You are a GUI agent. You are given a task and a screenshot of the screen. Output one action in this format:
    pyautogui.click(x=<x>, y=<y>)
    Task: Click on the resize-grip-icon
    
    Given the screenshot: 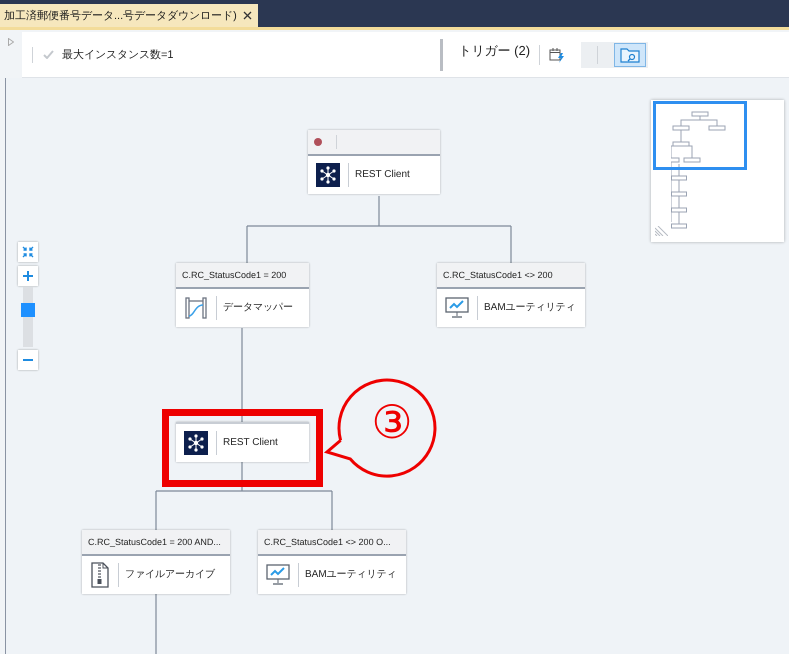 What is the action you would take?
    pyautogui.click(x=661, y=231)
    